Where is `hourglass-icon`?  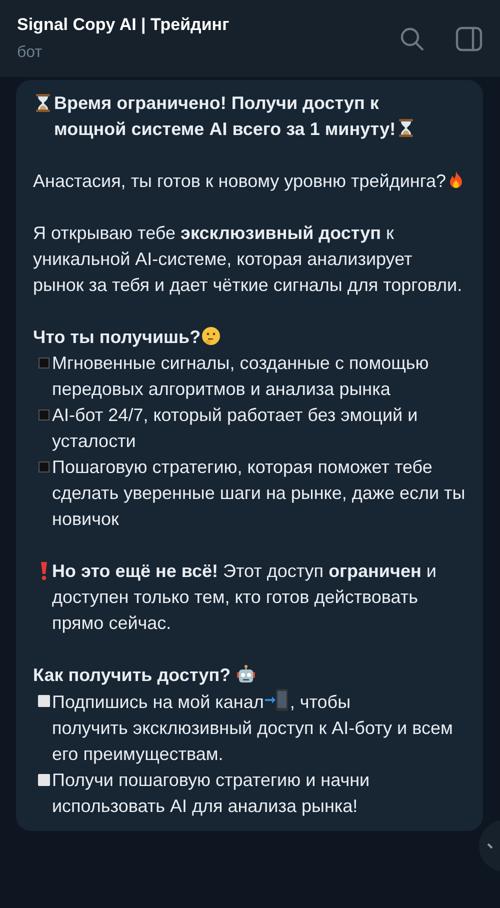
hourglass-icon is located at coordinates (43, 103).